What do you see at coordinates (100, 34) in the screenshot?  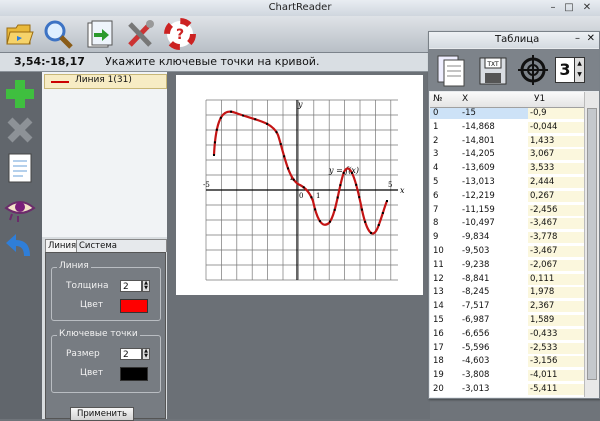 I see `export-button` at bounding box center [100, 34].